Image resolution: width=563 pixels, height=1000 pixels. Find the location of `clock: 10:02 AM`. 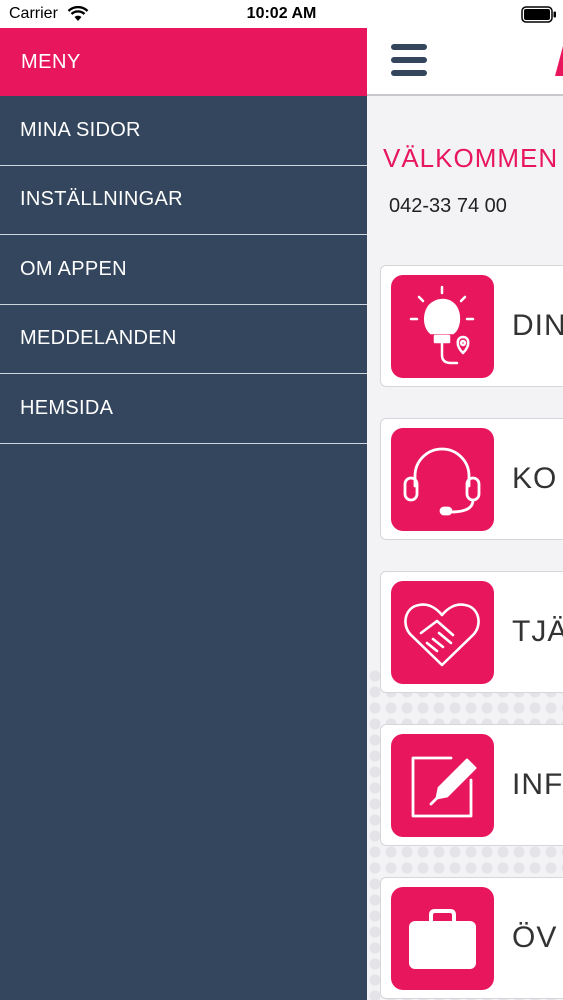

clock: 10:02 AM is located at coordinates (281, 13).